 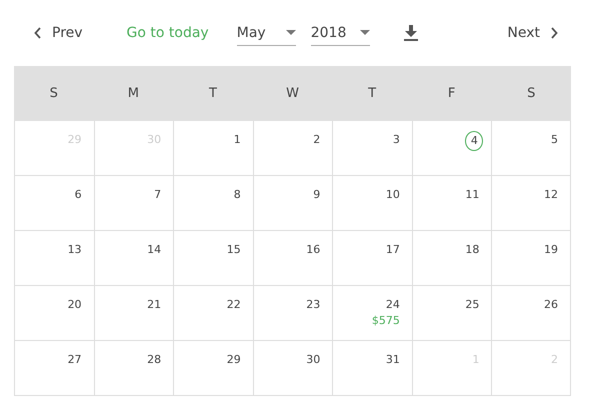 What do you see at coordinates (133, 93) in the screenshot?
I see `weekday-label: M` at bounding box center [133, 93].